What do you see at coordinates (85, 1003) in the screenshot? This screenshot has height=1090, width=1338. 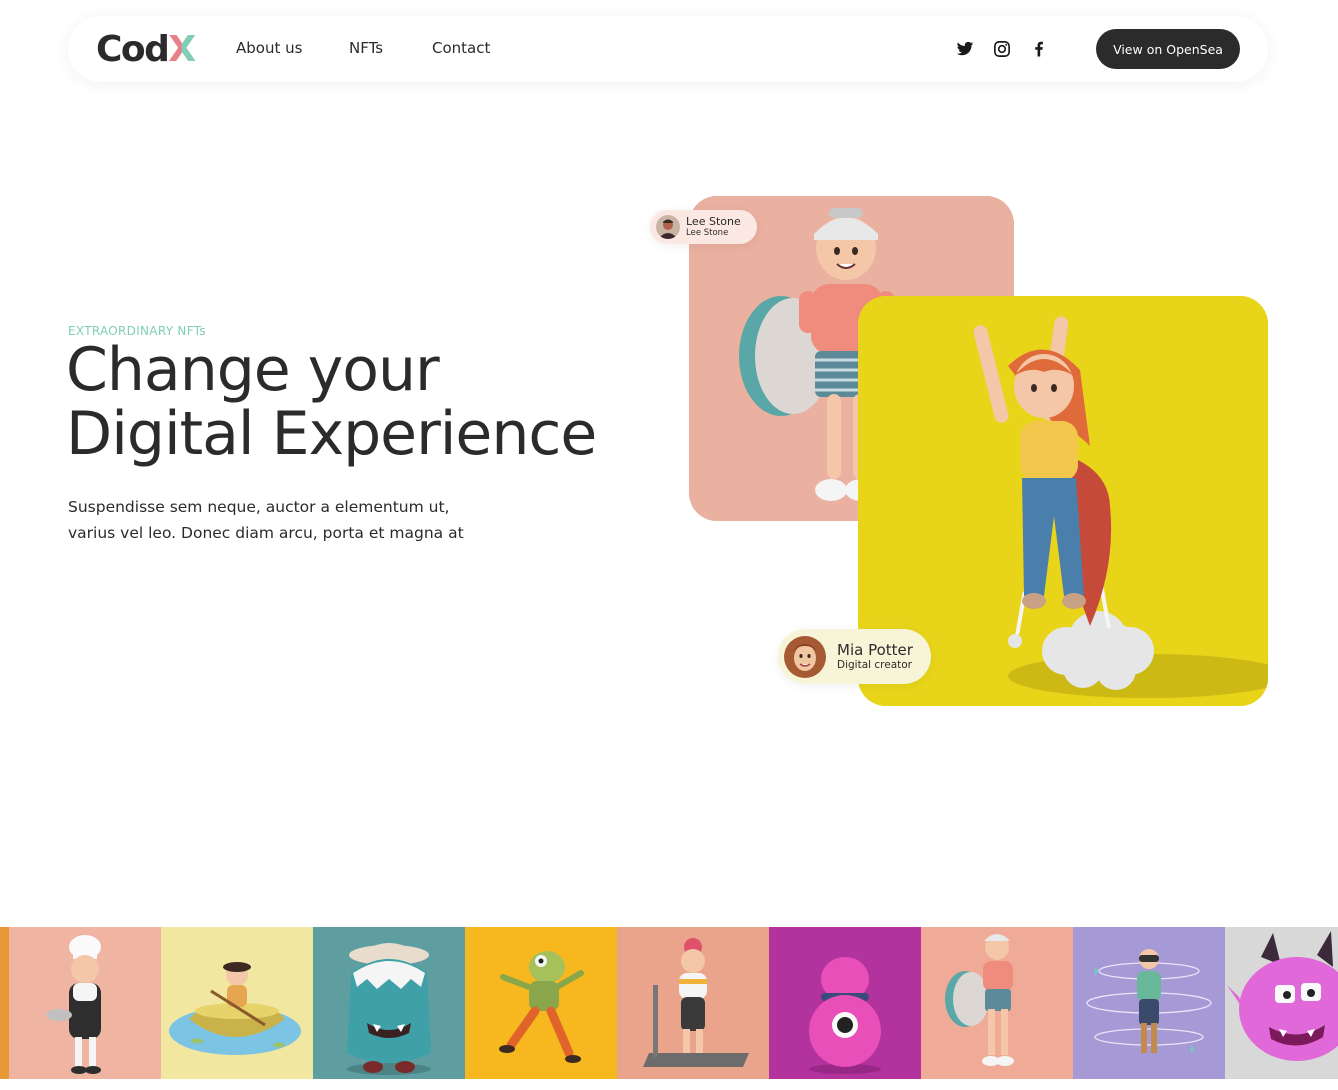 I see `gallery-tile-chef` at bounding box center [85, 1003].